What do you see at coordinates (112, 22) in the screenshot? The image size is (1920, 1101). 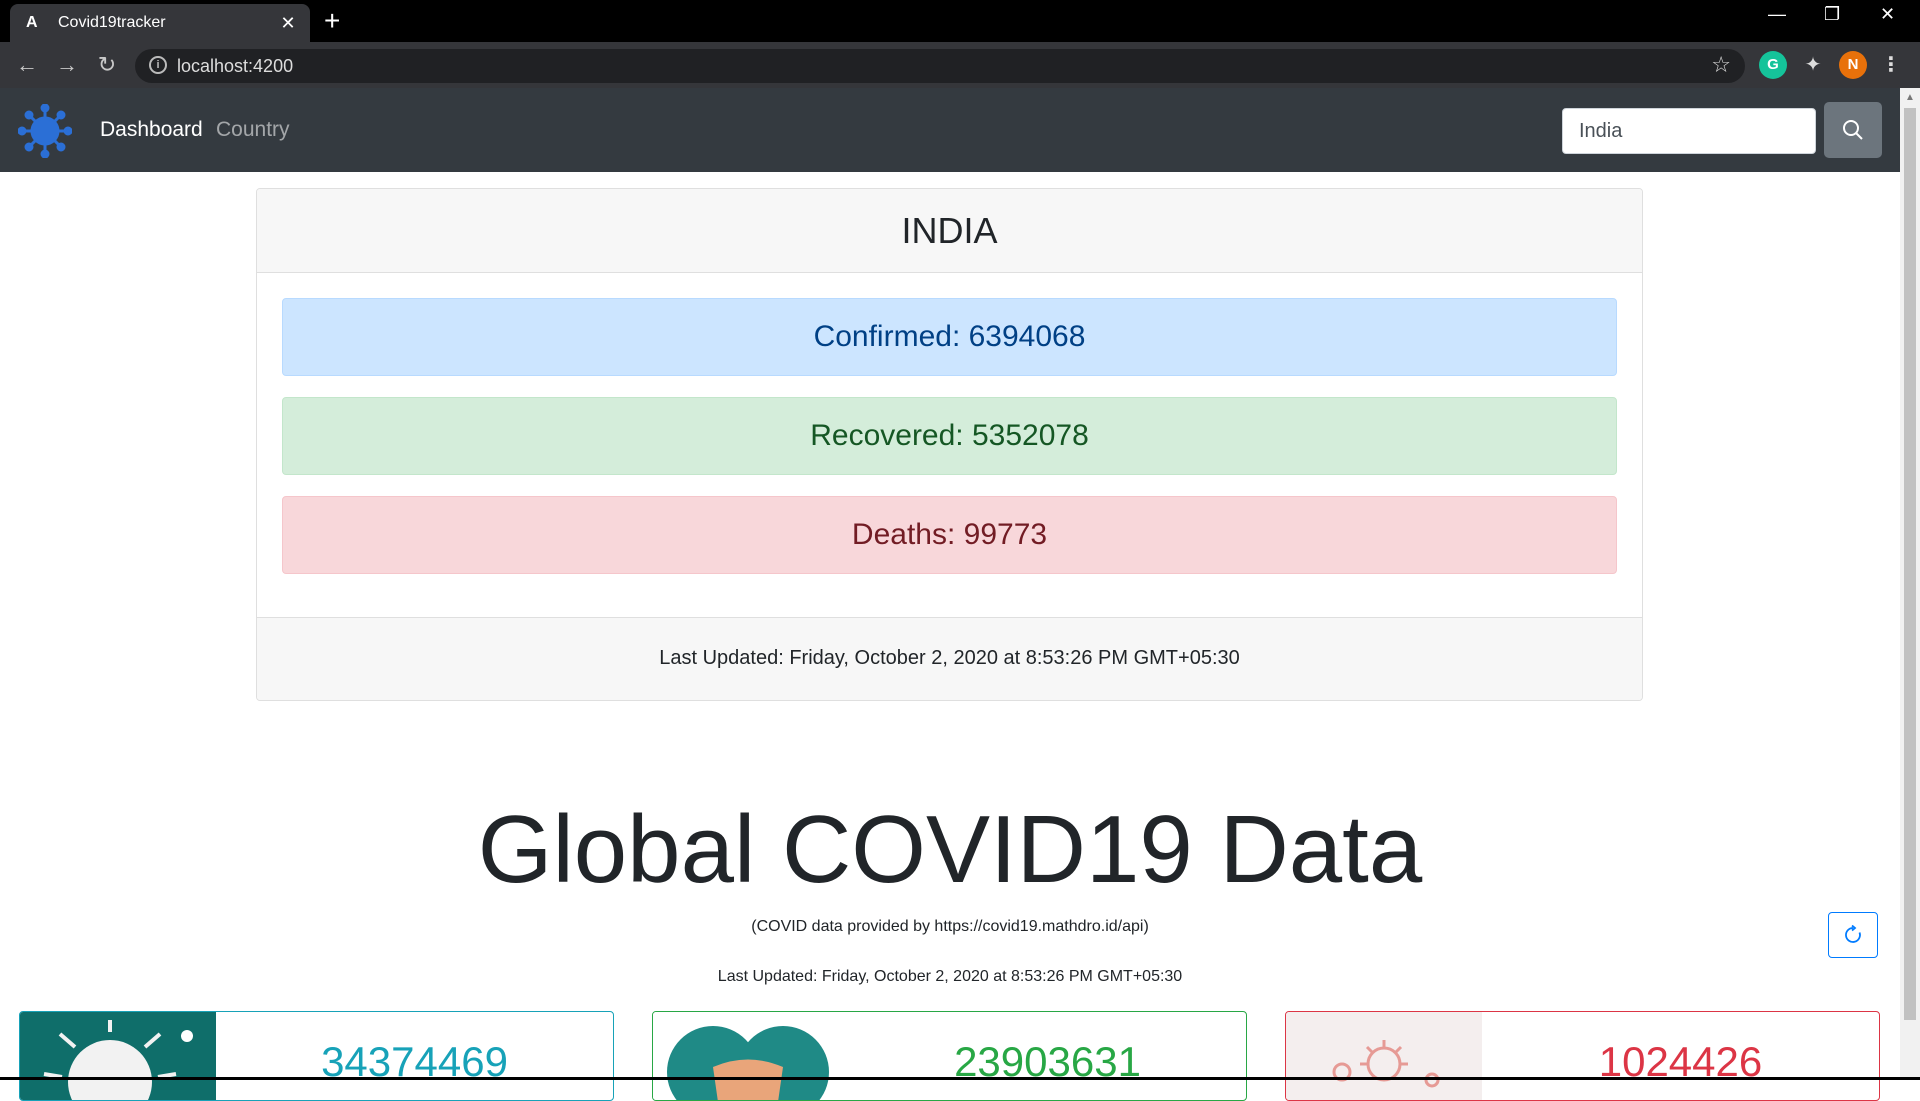 I see `tab-title: Covid19tracker` at bounding box center [112, 22].